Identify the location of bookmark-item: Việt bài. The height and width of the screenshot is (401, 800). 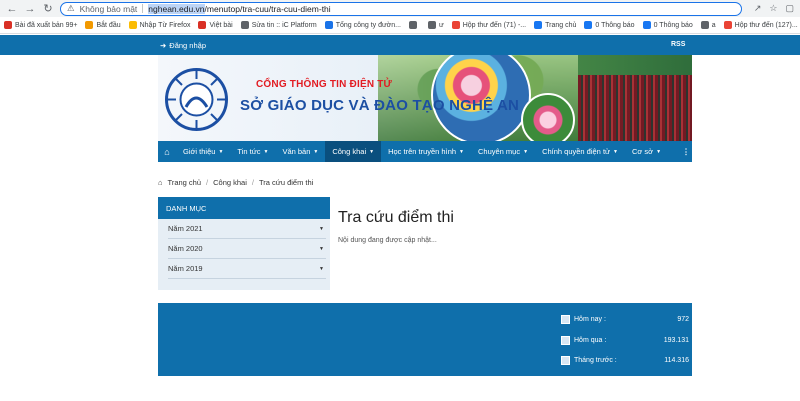
(215, 25).